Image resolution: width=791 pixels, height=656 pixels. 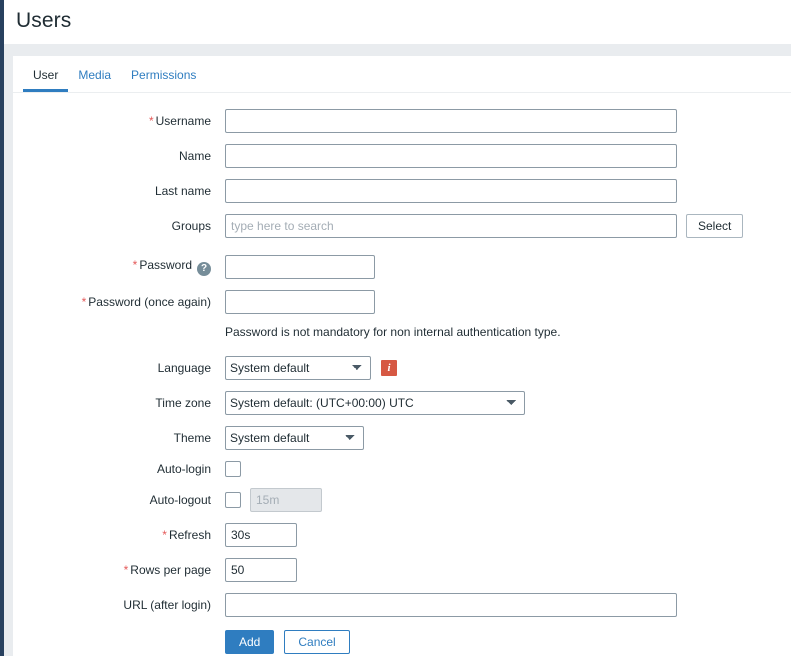 What do you see at coordinates (180, 500) in the screenshot?
I see `label-auto-logout: Auto-logout` at bounding box center [180, 500].